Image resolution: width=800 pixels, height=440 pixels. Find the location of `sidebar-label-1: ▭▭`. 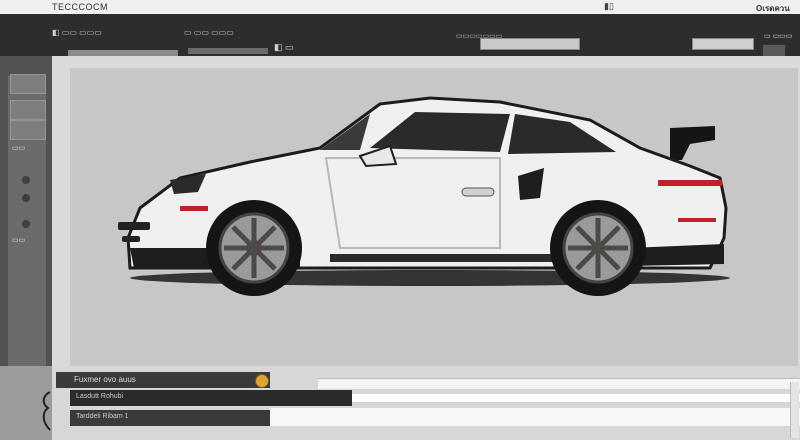

sidebar-label-1: ▭▭ is located at coordinates (19, 148).